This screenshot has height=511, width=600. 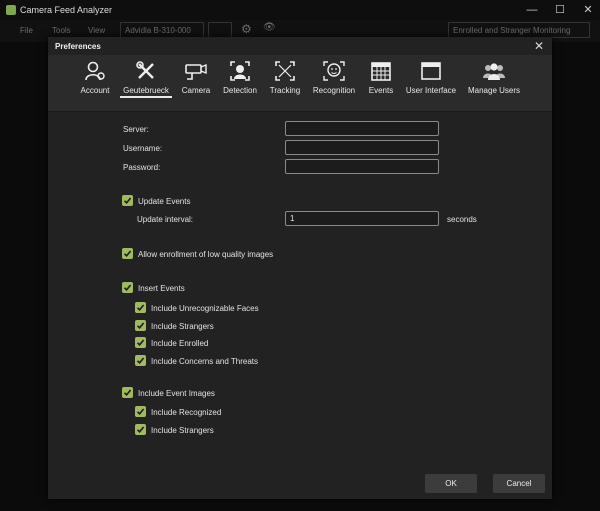 I want to click on users-icon, so click(x=494, y=71).